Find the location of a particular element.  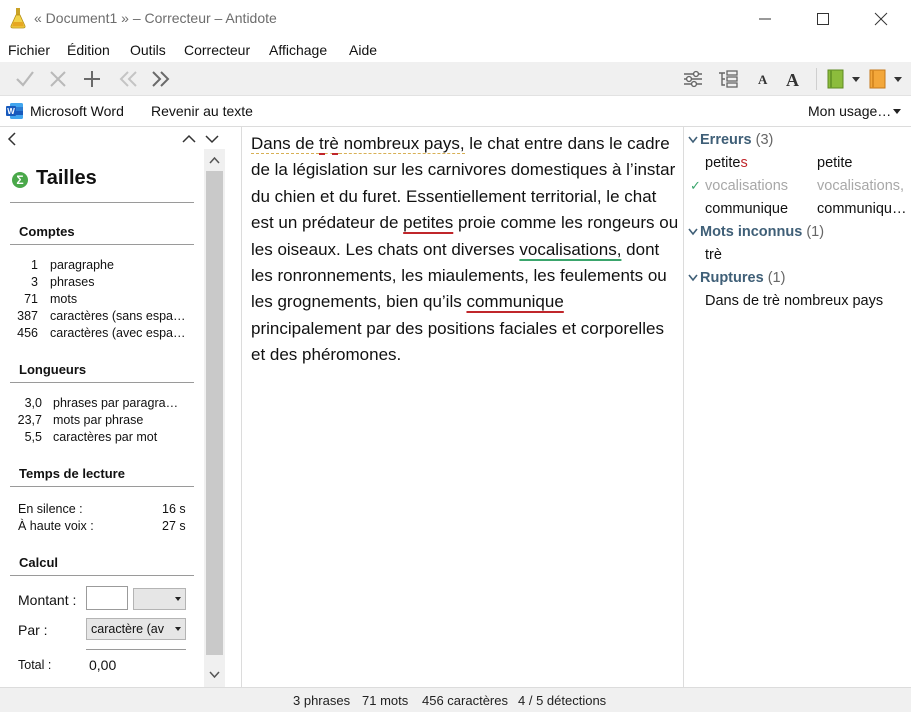

app-name-label: Microsoft Word is located at coordinates (77, 111).